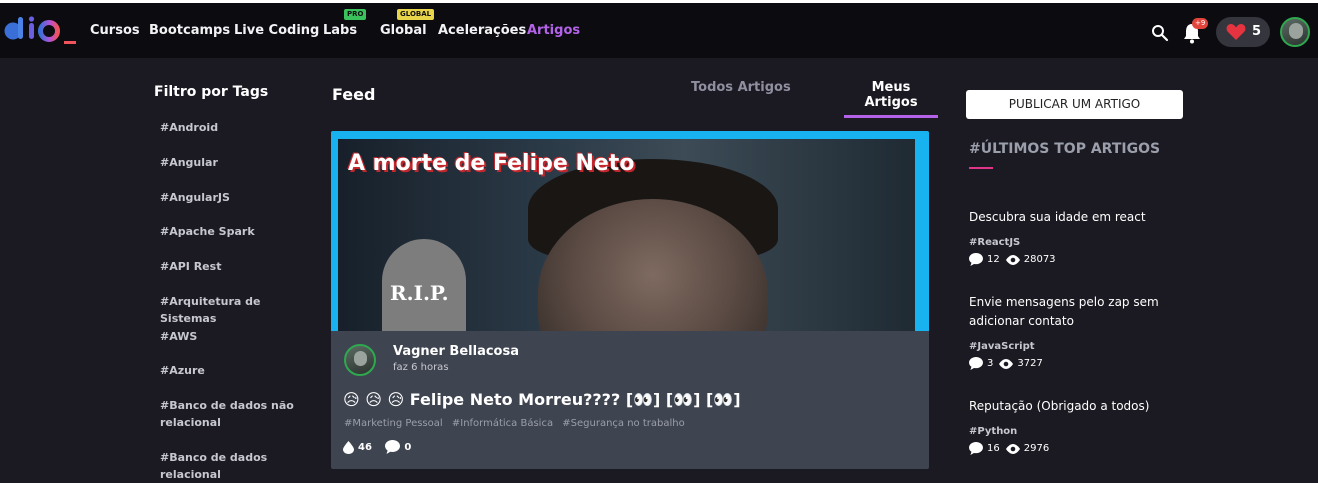  Describe the element at coordinates (891, 99) in the screenshot. I see `tab-meus-artigos: Meus Artigos` at that location.